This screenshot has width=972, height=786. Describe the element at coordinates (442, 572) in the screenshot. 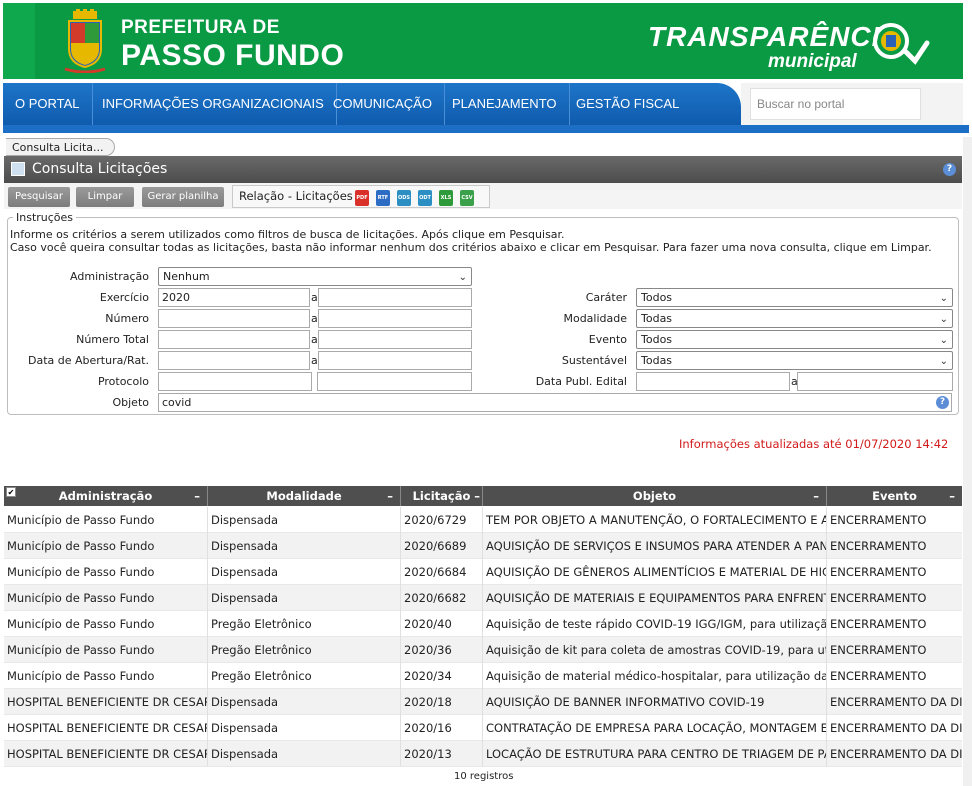

I see `cell-licitacao: 2020/6684` at that location.